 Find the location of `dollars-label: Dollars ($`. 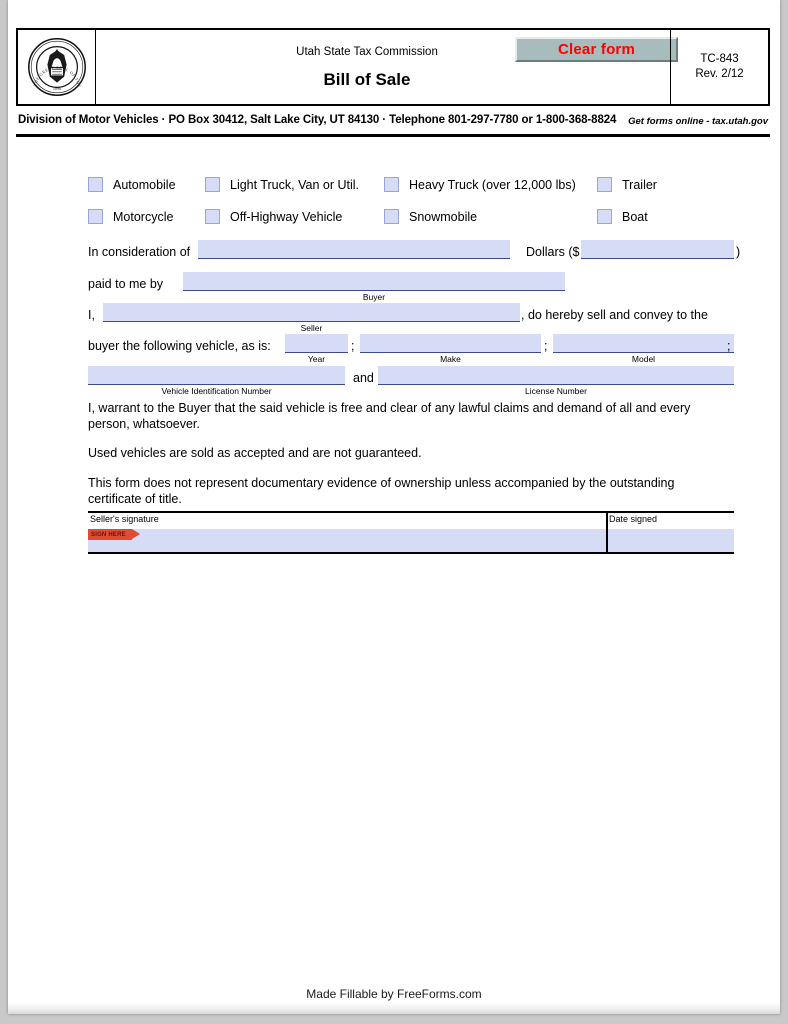

dollars-label: Dollars ($ is located at coordinates (553, 252).